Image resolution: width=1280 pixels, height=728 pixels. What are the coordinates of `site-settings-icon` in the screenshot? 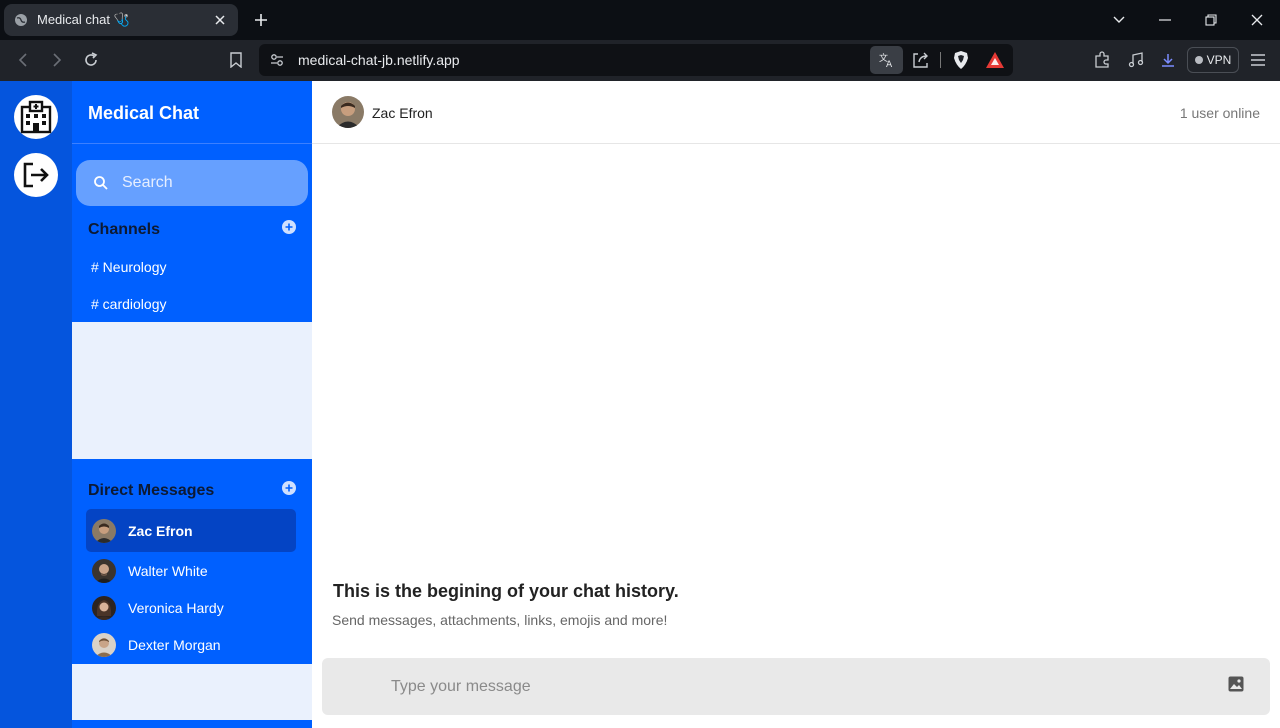 It's located at (277, 60).